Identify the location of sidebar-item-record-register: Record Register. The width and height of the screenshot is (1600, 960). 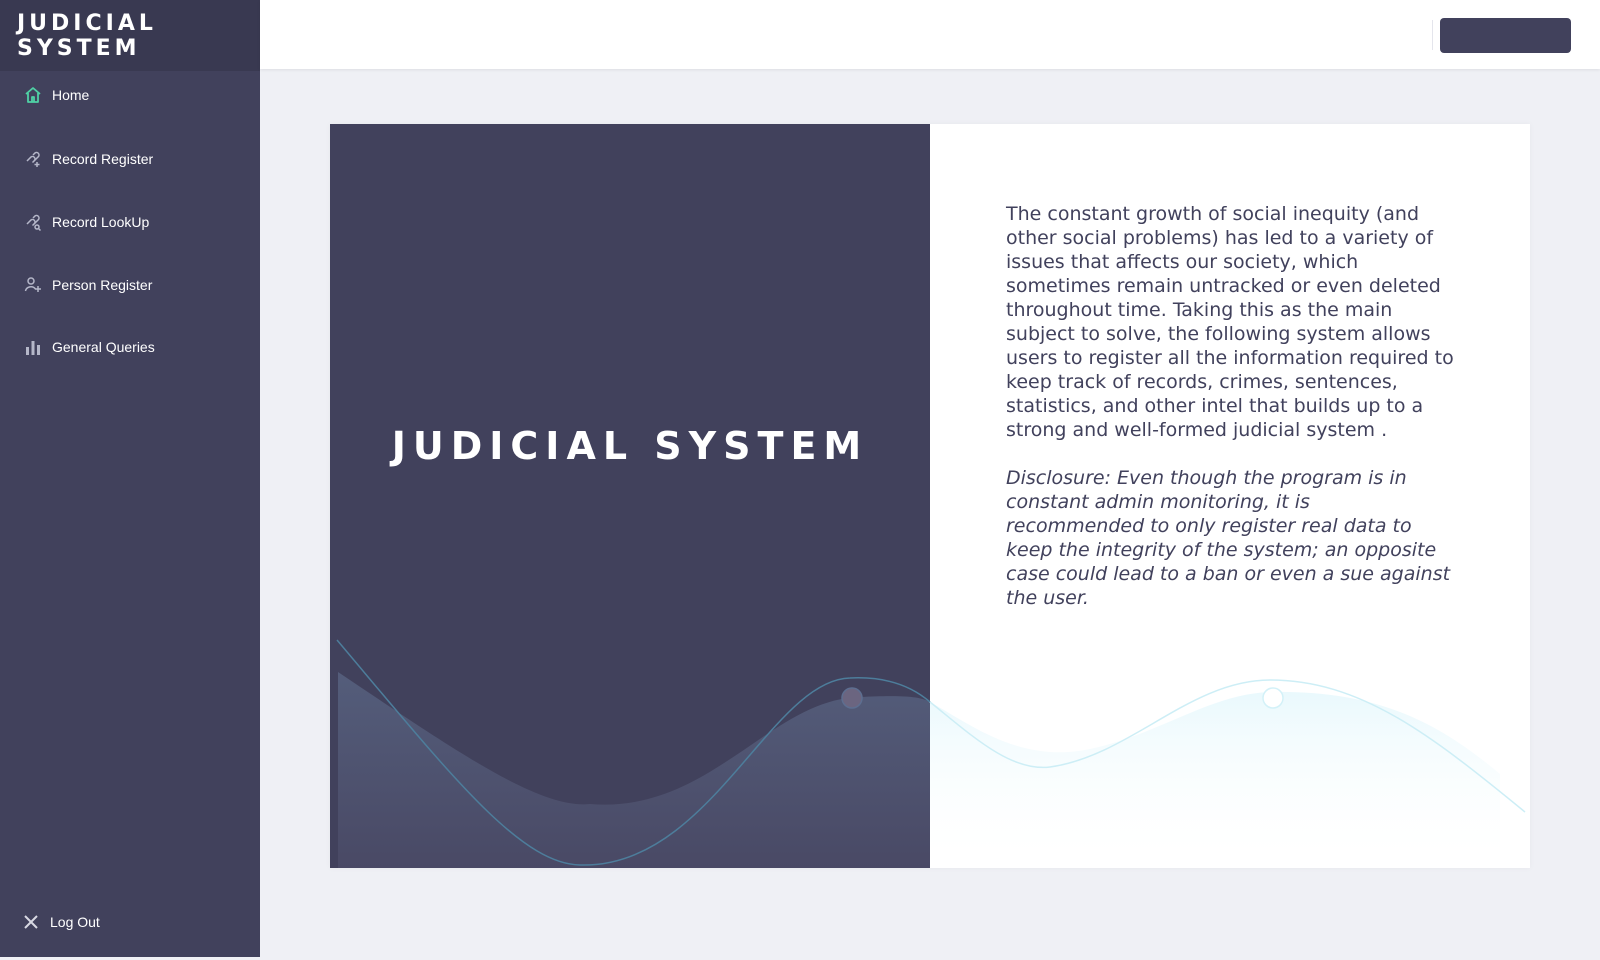
(88, 159).